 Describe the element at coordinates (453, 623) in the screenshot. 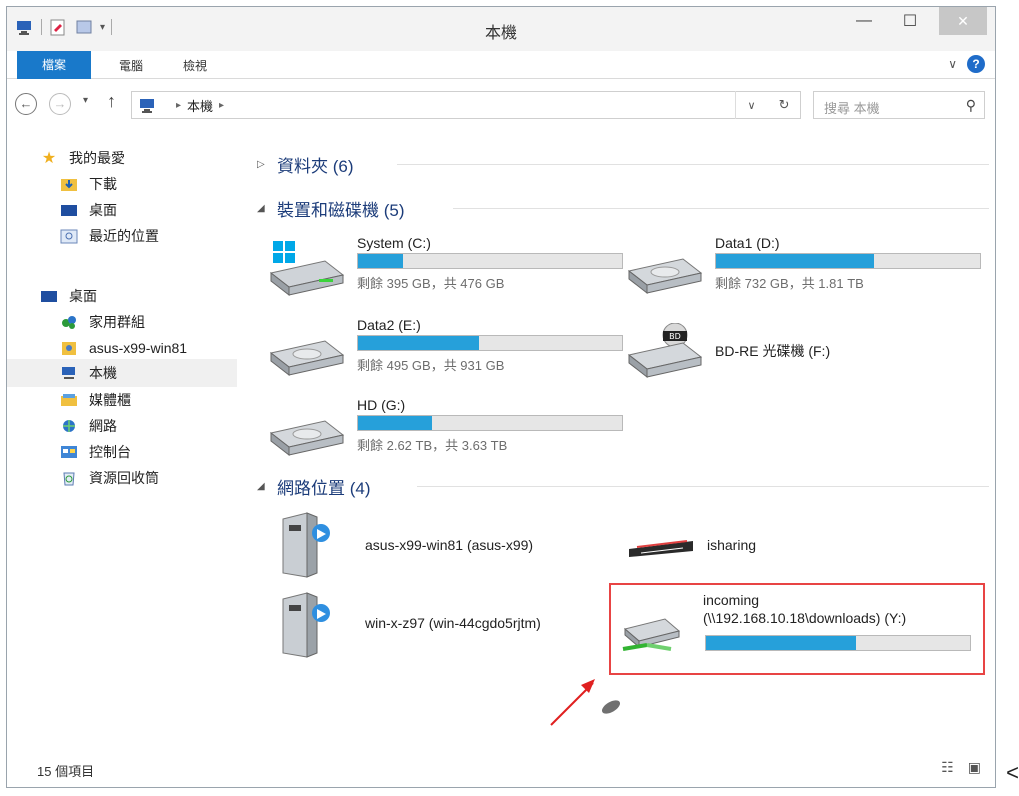

I see `network-item-name: win-x-z97 (win-44cgdo5rjtm)` at that location.